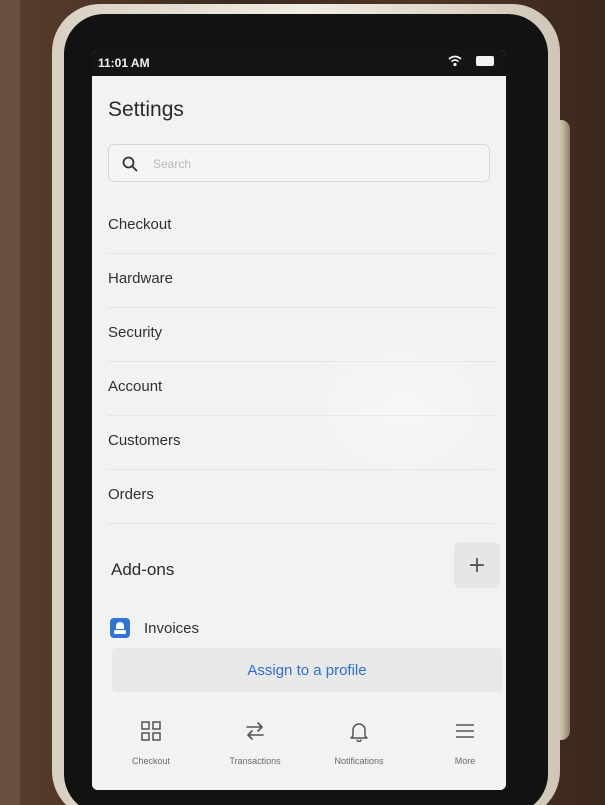  What do you see at coordinates (359, 743) in the screenshot?
I see `nav-item-notifications: Notifications` at bounding box center [359, 743].